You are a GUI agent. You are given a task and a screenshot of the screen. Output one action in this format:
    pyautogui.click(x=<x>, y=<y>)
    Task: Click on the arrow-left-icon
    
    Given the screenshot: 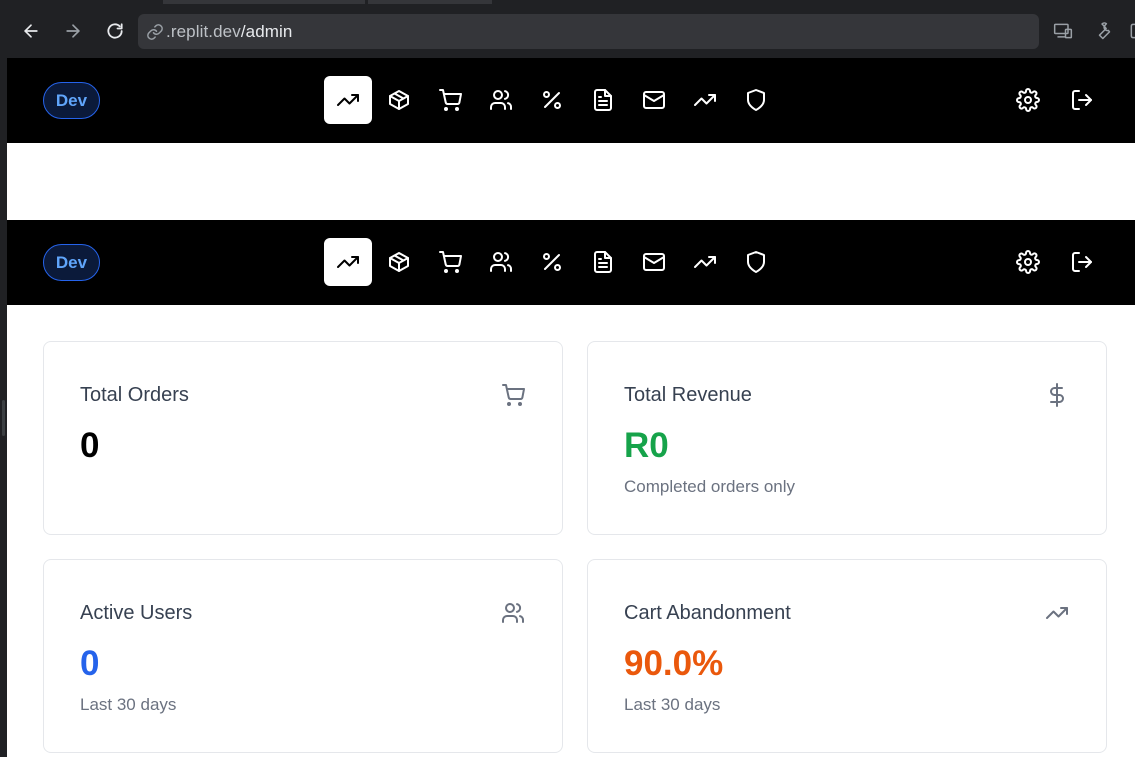 What is the action you would take?
    pyautogui.click(x=31, y=31)
    